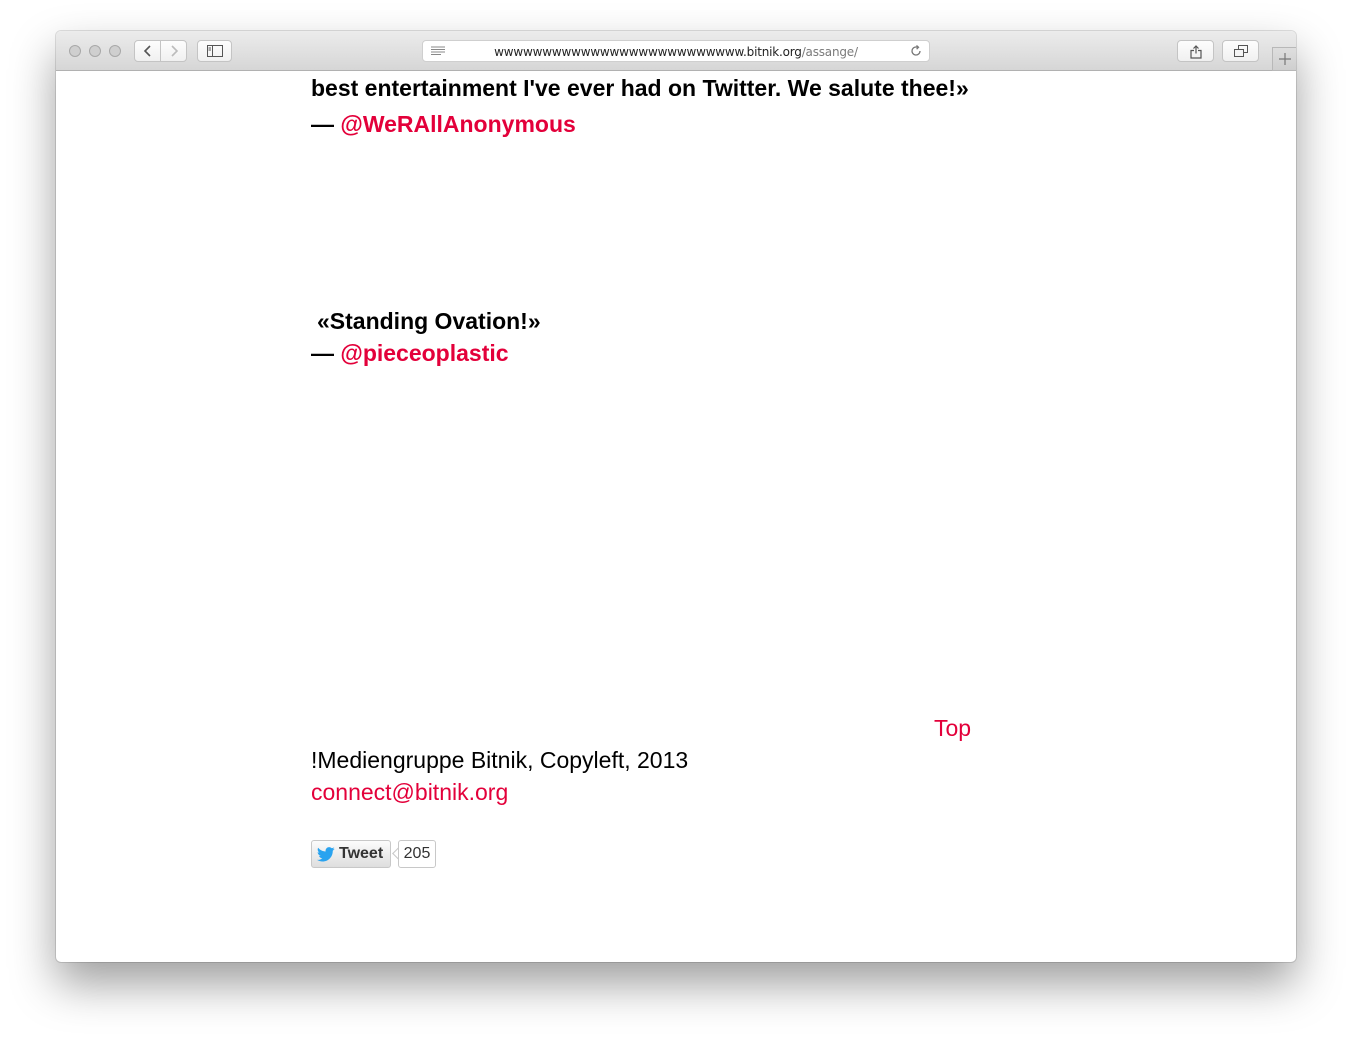 This screenshot has height=1042, width=1352. I want to click on quote-author-1: — @WeRAllAnonymous, so click(443, 124).